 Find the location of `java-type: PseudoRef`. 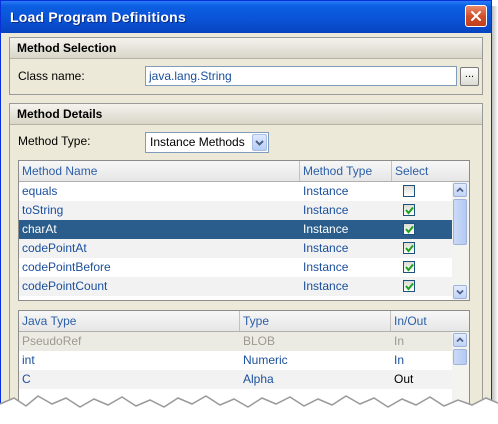

java-type: PseudoRef is located at coordinates (52, 341).